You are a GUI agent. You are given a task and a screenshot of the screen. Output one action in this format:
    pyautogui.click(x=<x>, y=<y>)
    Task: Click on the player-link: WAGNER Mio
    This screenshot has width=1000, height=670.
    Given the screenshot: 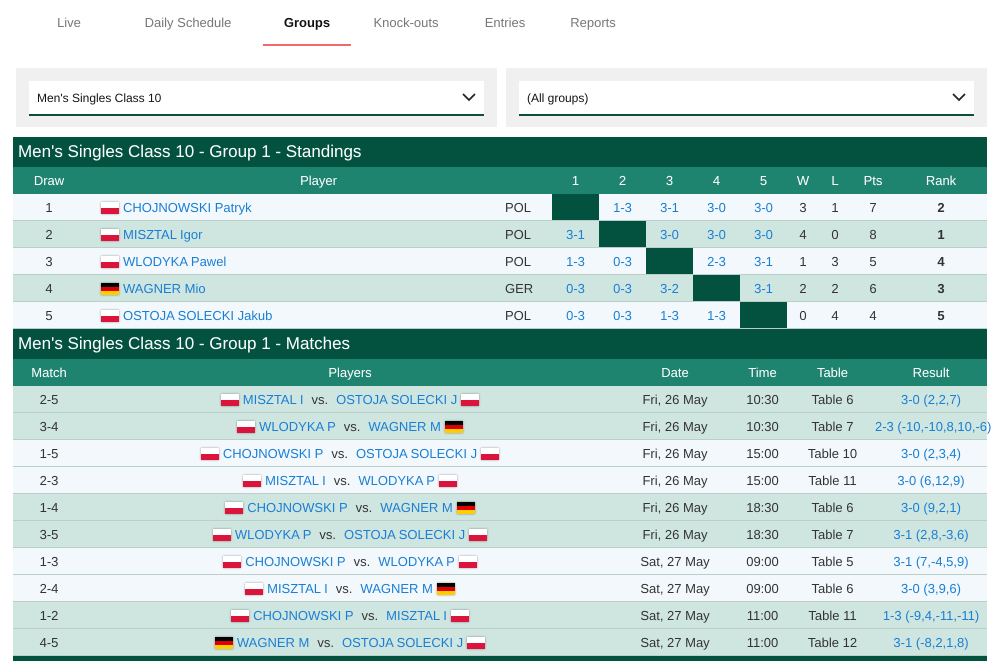 What is the action you would take?
    pyautogui.click(x=164, y=288)
    